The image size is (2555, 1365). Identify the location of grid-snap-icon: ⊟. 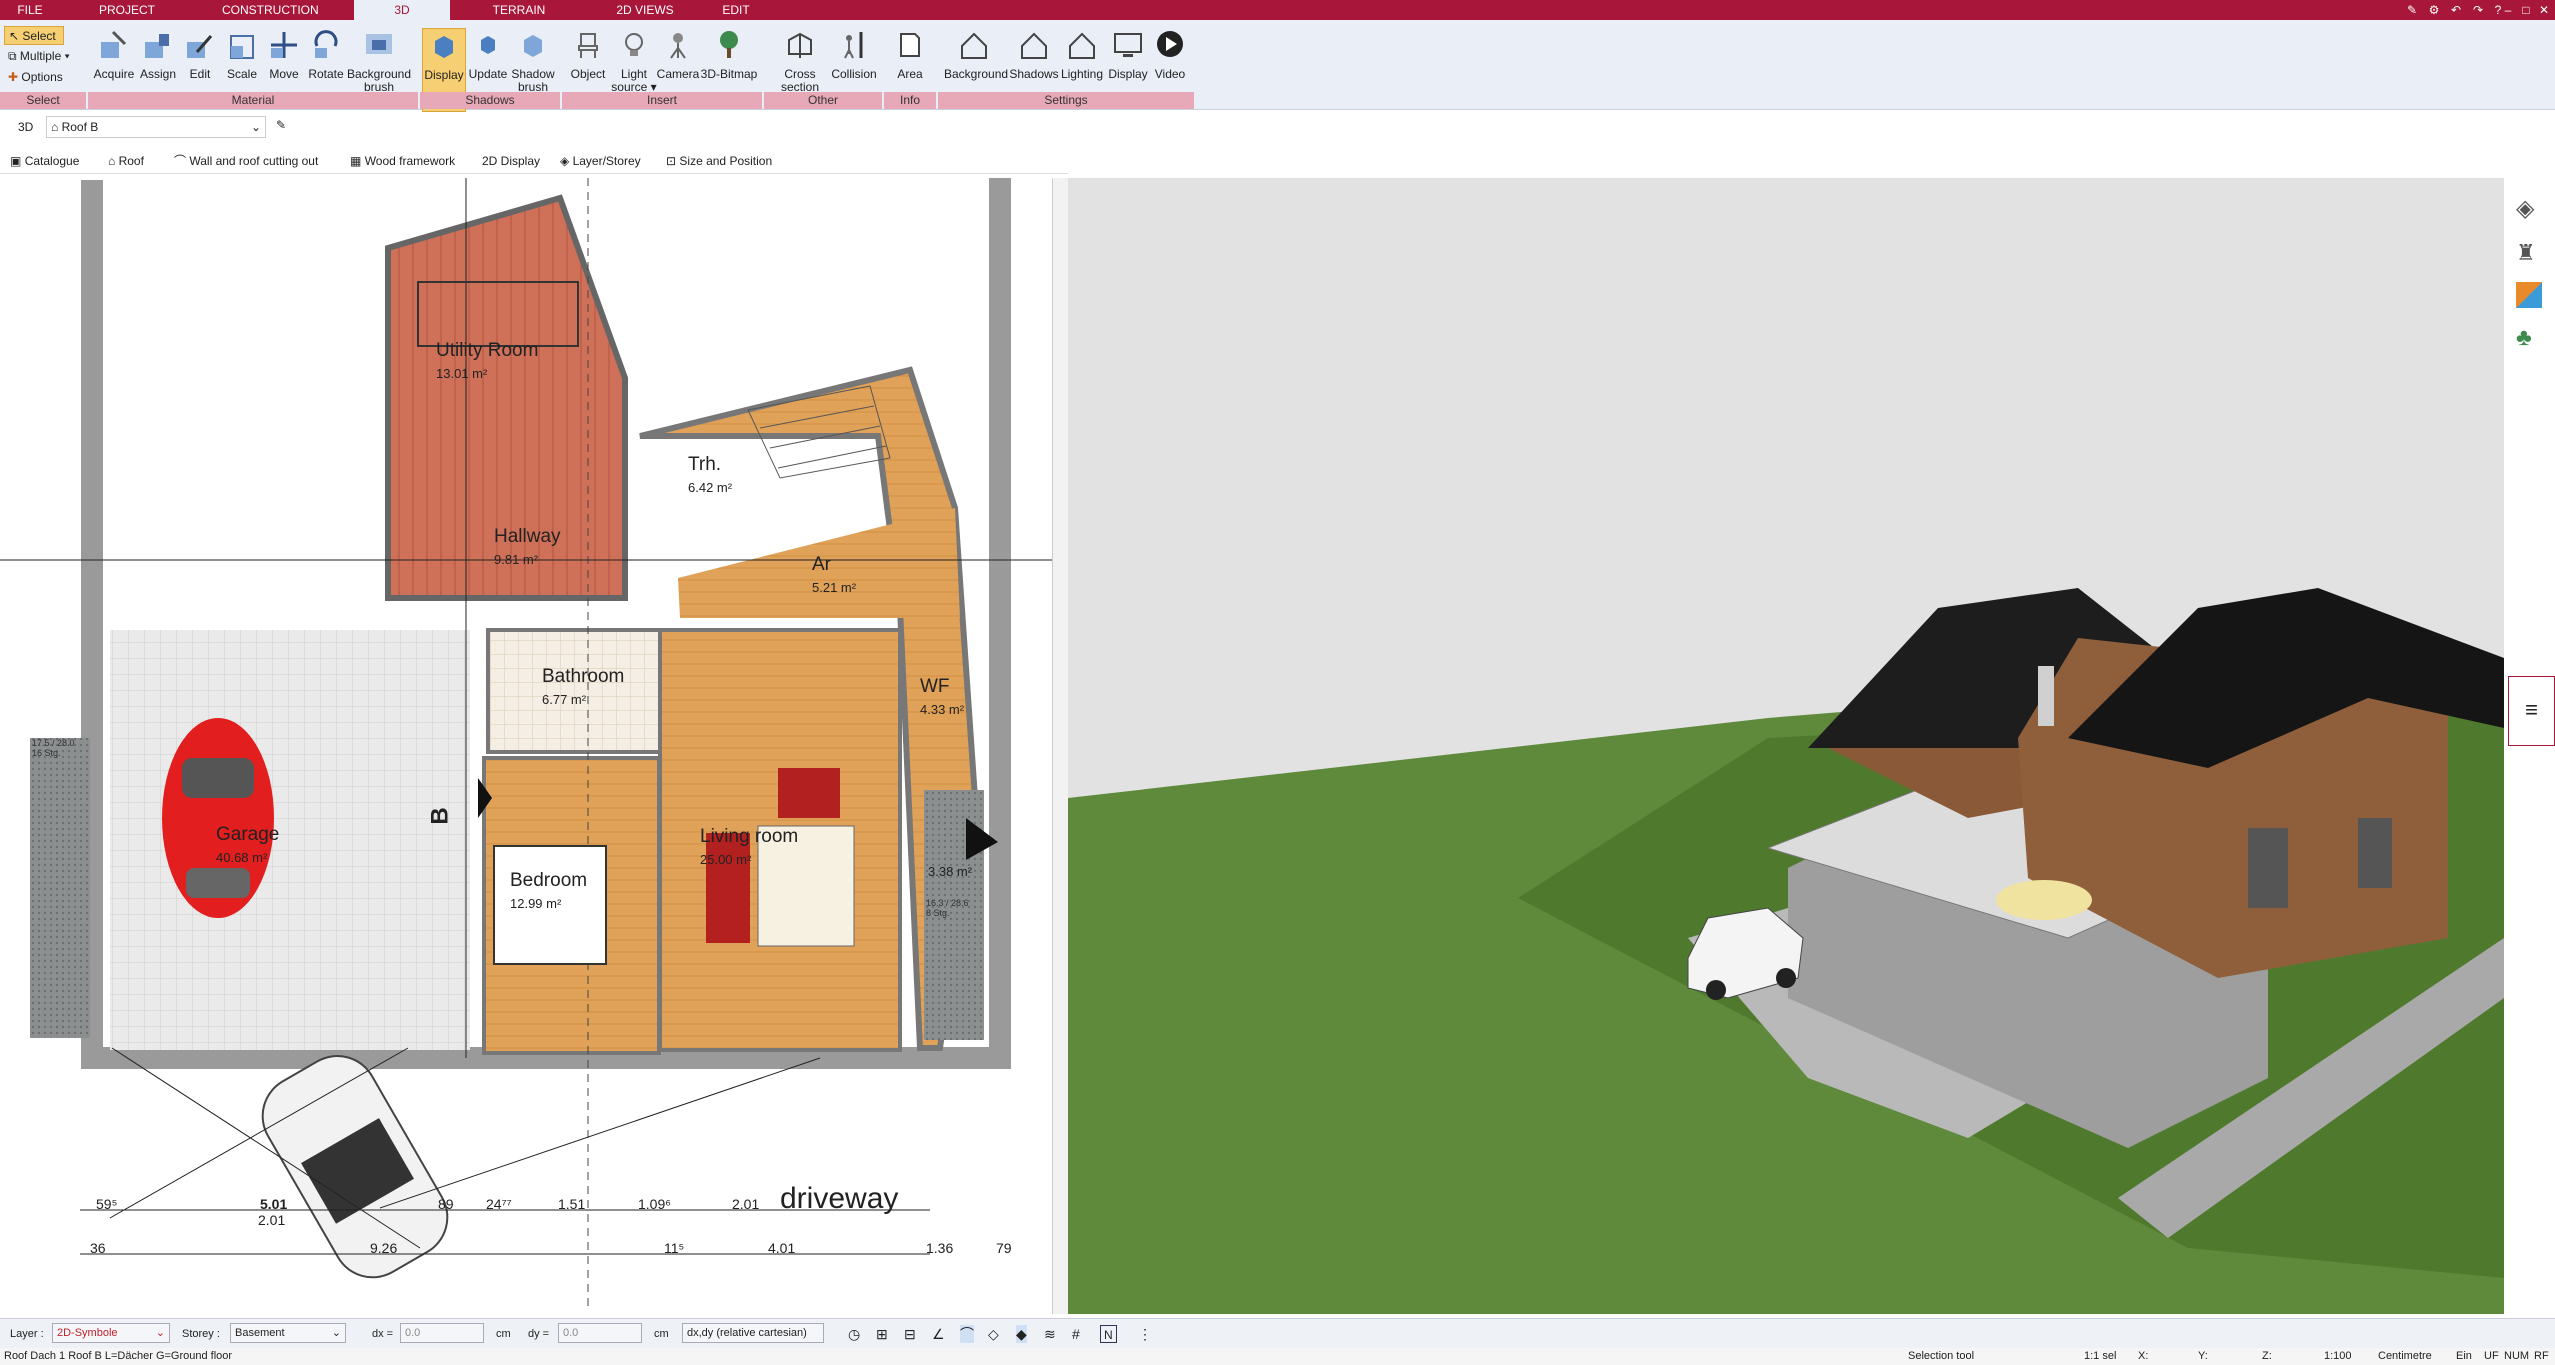
(910, 1334).